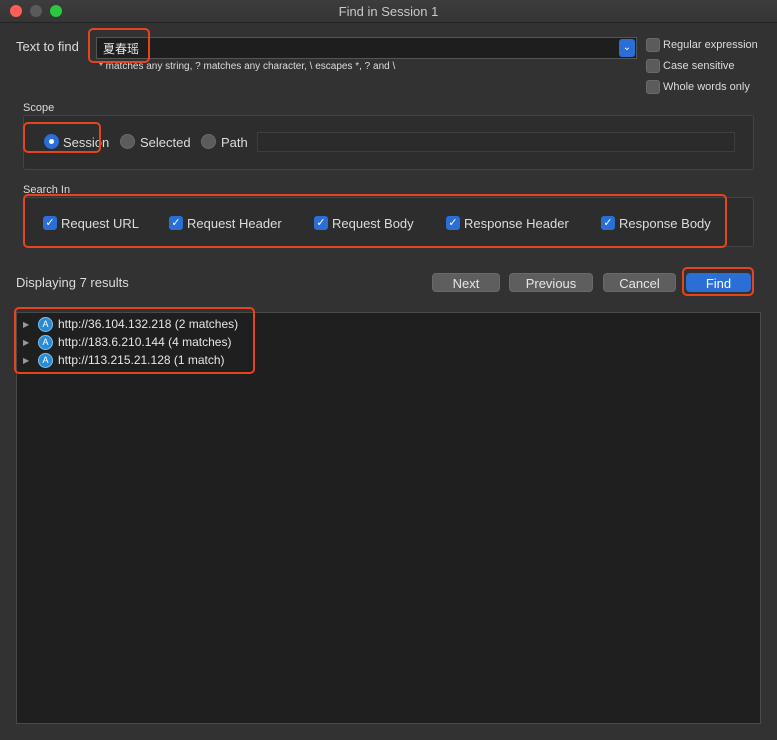  Describe the element at coordinates (51, 141) in the screenshot. I see `scope-session-radio` at that location.